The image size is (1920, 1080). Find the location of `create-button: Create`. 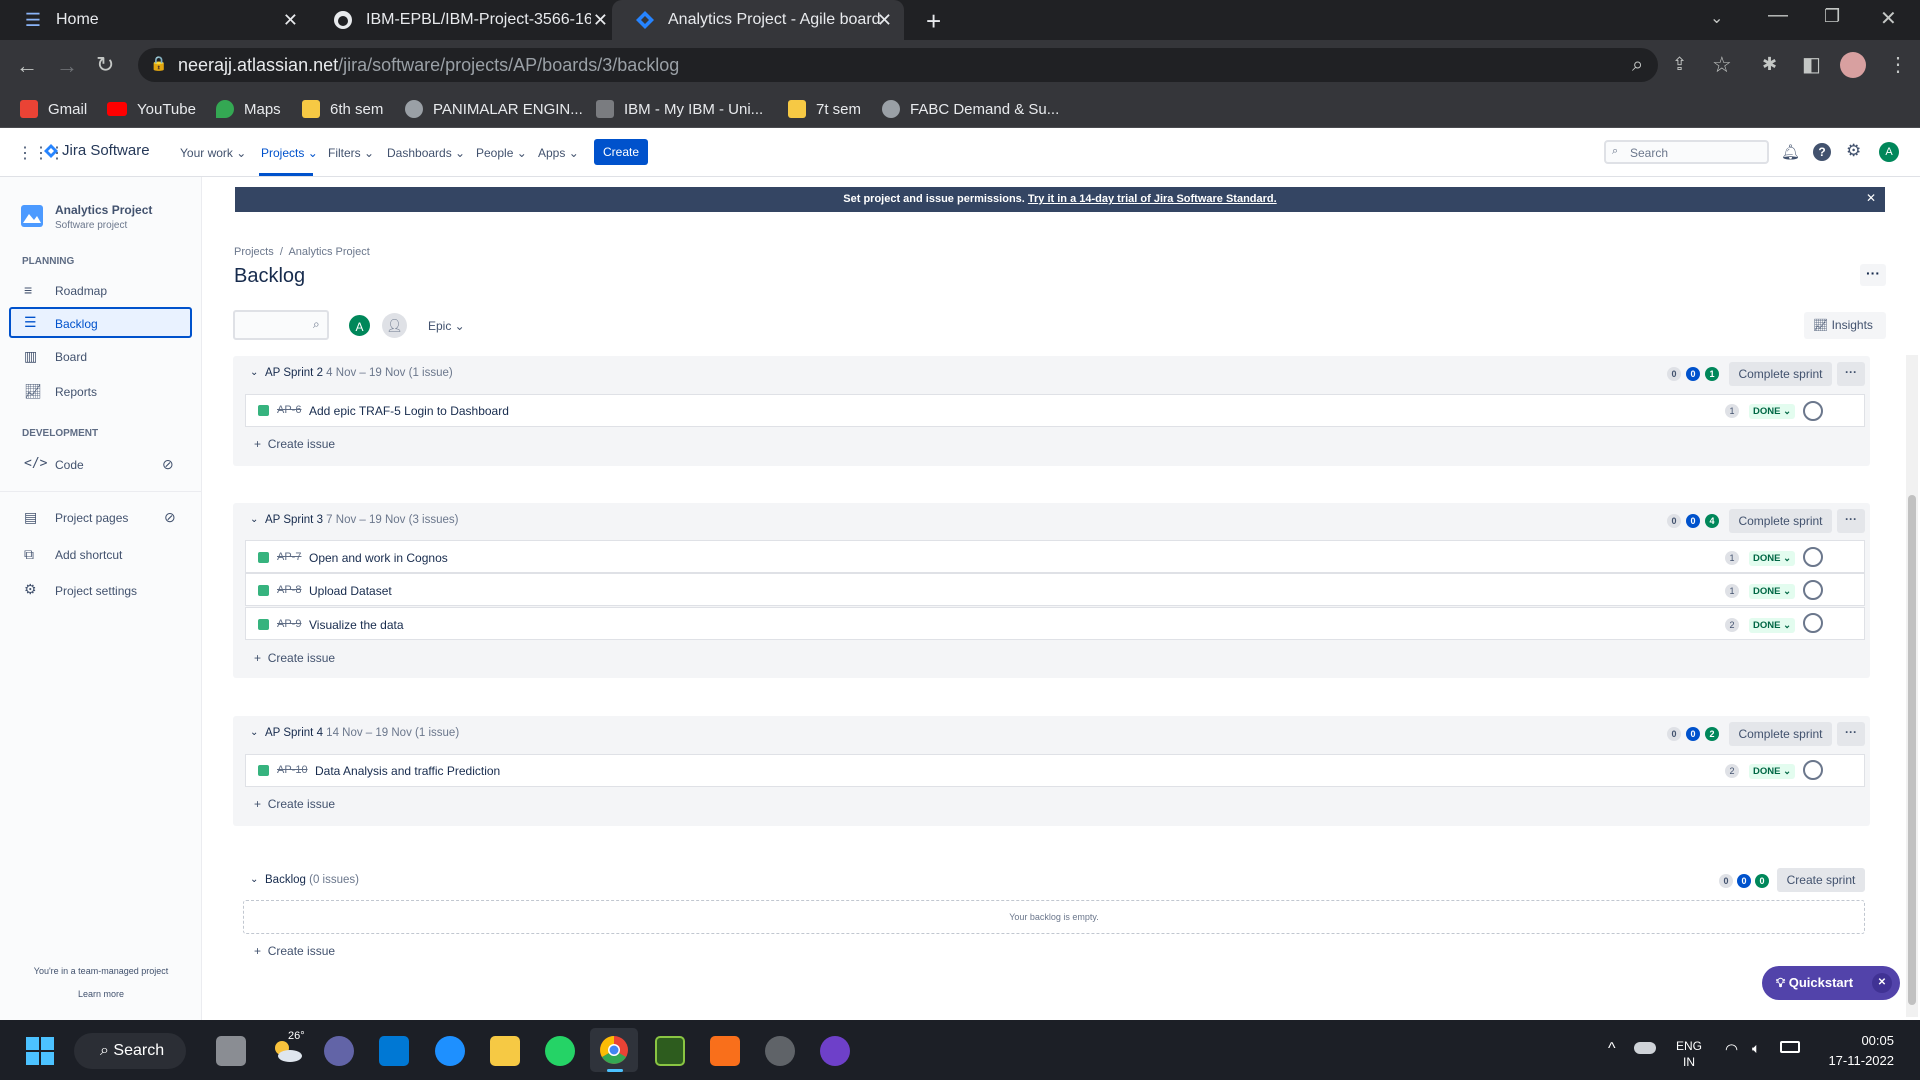

create-button: Create is located at coordinates (621, 152).